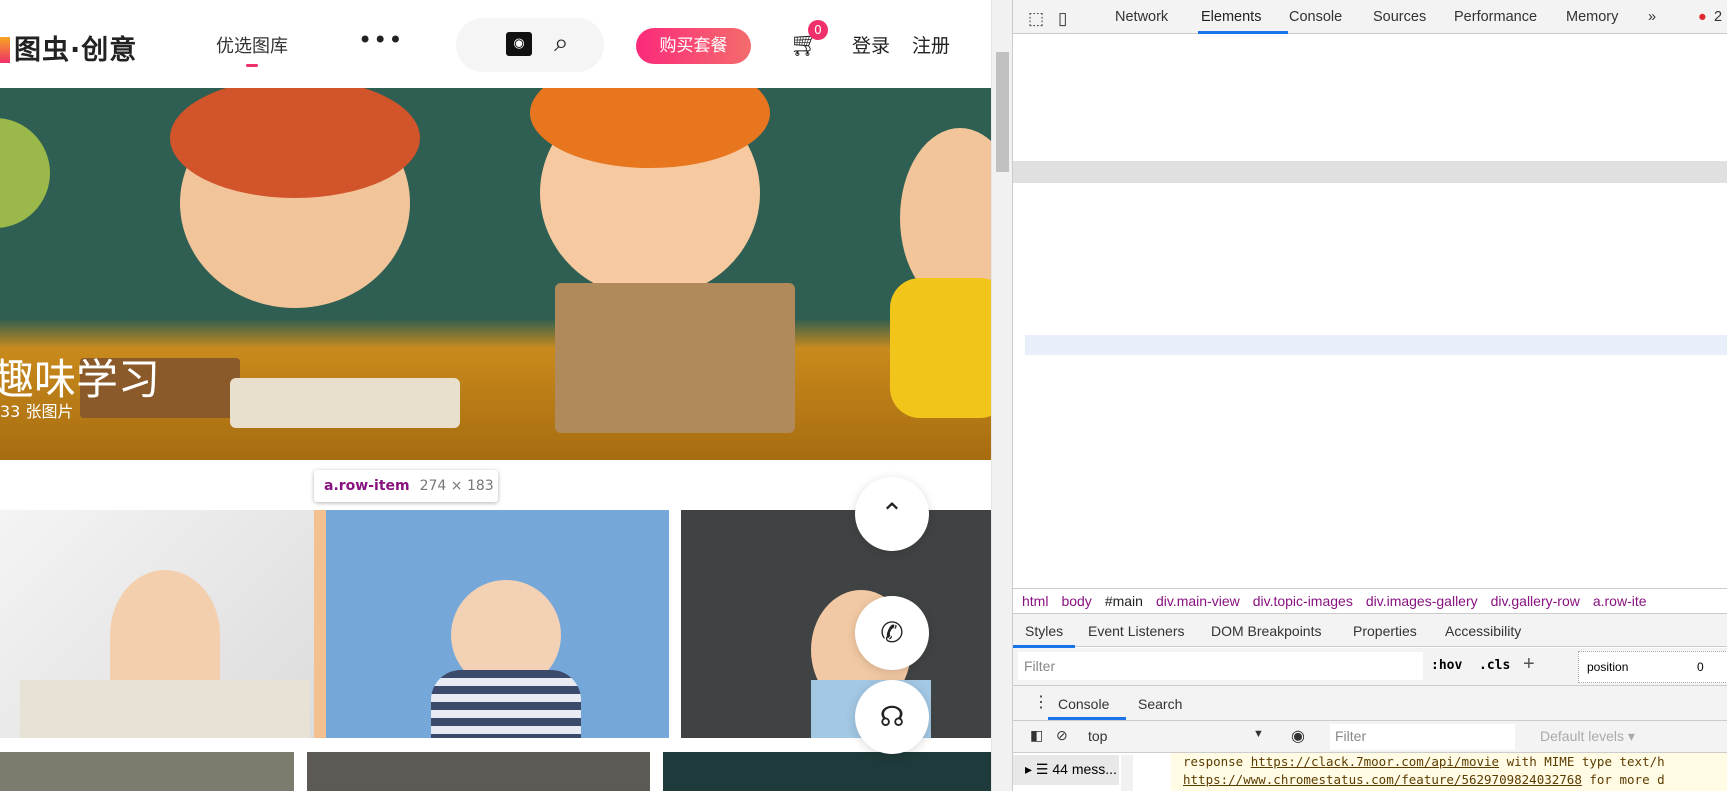 The width and height of the screenshot is (1727, 791). What do you see at coordinates (1623, 779) in the screenshot?
I see `console-text: for more d` at bounding box center [1623, 779].